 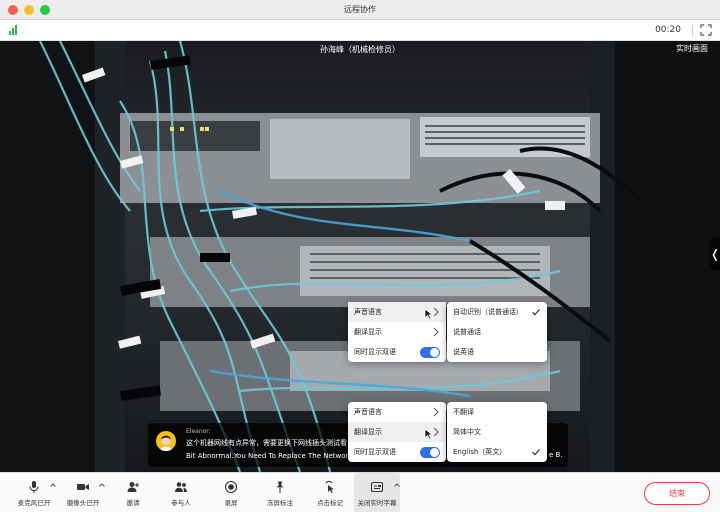 What do you see at coordinates (377, 502) in the screenshot?
I see `captions-label: 关闭实时字幕` at bounding box center [377, 502].